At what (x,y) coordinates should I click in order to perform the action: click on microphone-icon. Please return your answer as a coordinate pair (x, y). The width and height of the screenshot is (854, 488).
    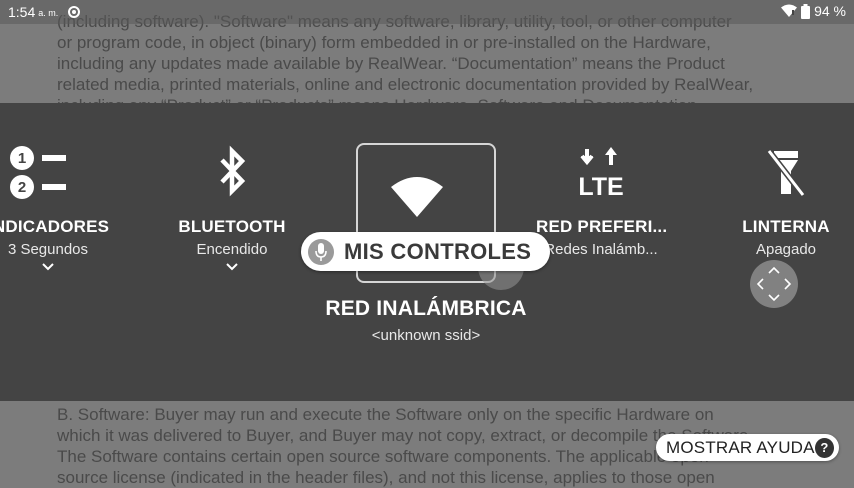
    Looking at the image, I should click on (321, 251).